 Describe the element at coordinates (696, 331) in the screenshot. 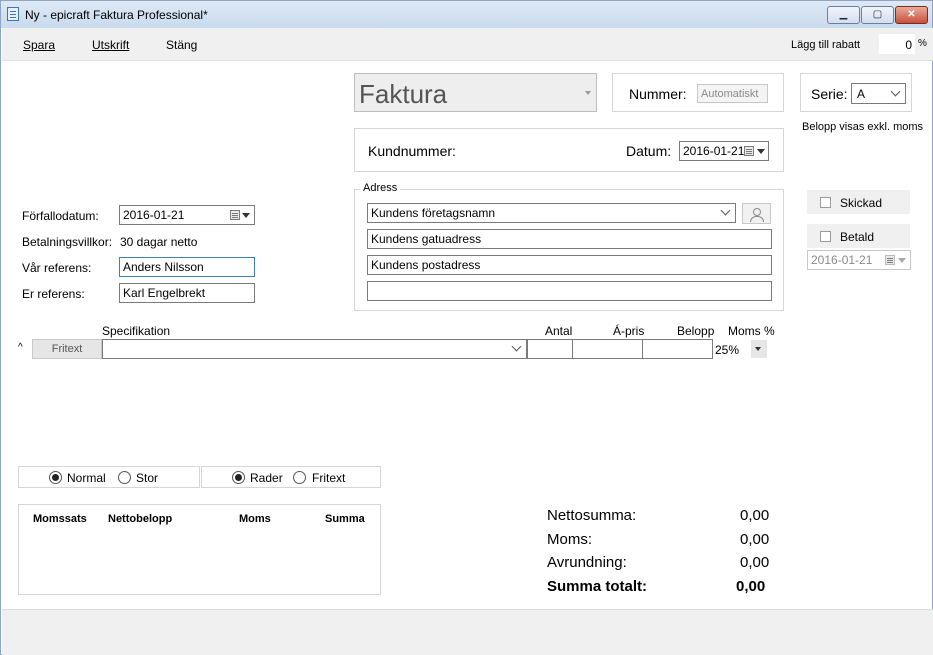

I see `amount-header: Belopp` at that location.